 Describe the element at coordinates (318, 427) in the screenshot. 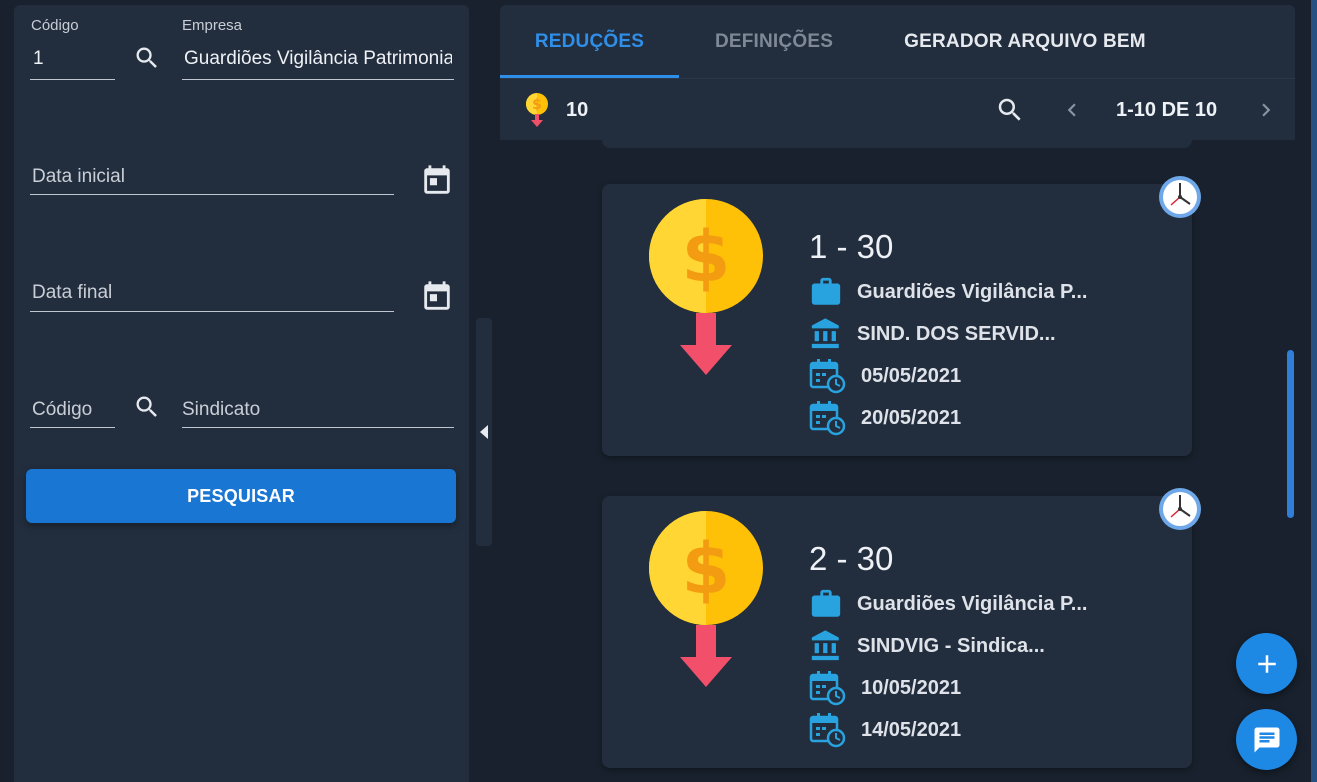

I see `sindicato-underline` at that location.